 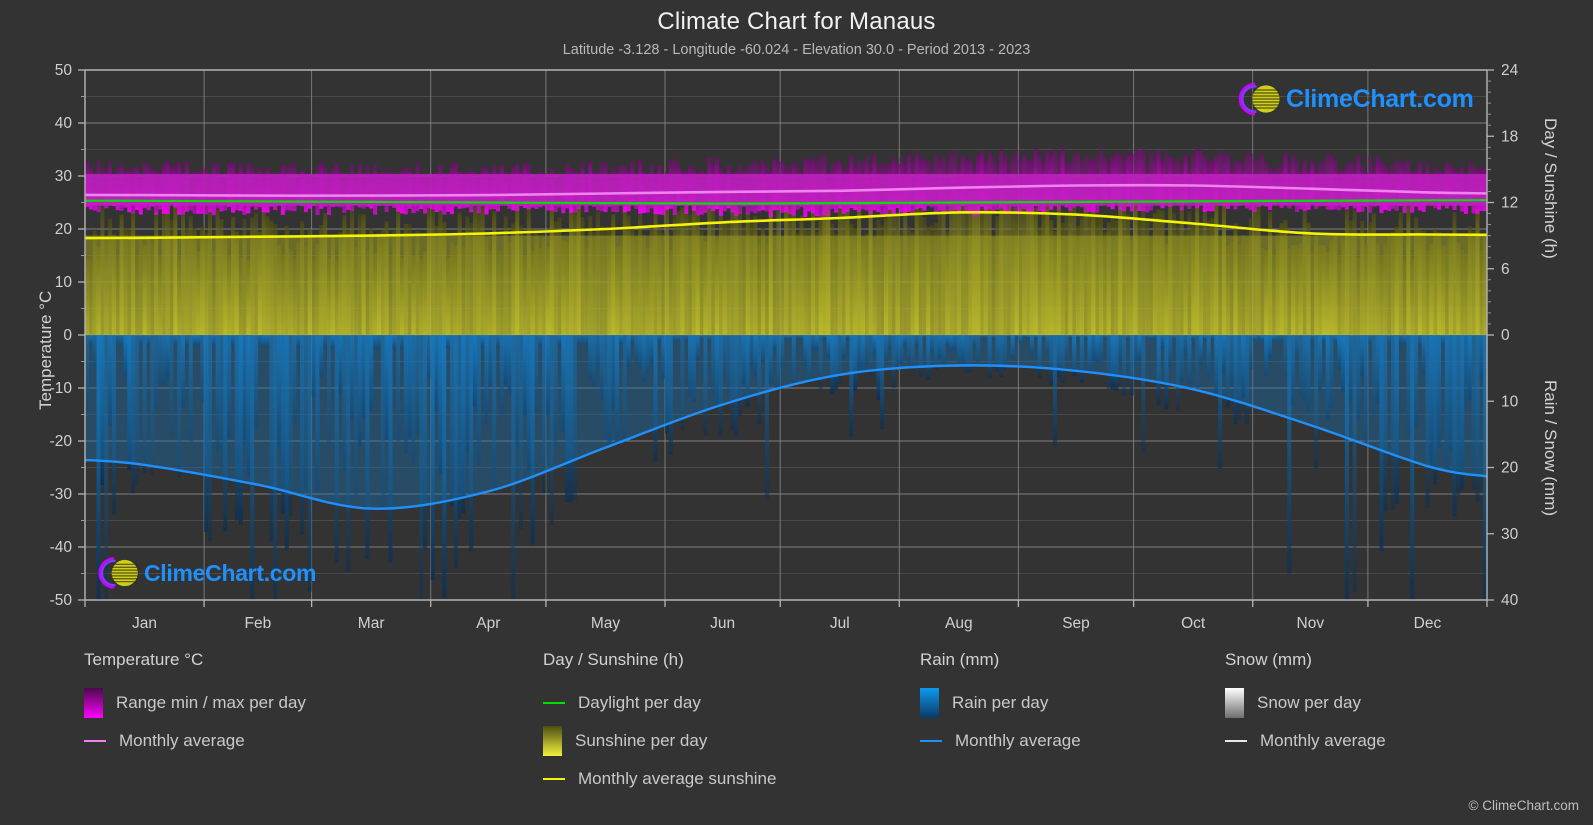 I want to click on svg-text: Feb, so click(x=257, y=623).